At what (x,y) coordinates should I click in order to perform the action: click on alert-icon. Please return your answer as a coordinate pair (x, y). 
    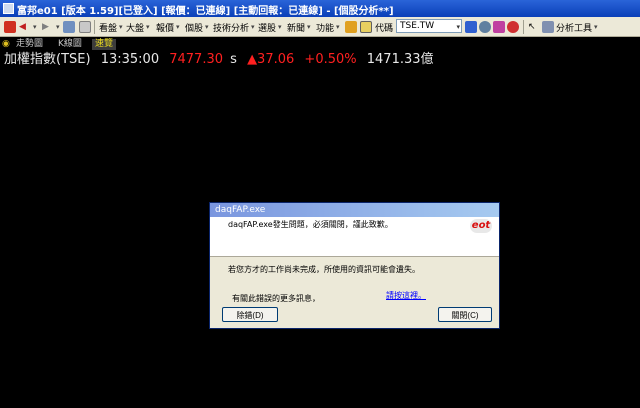
    Looking at the image, I should click on (513, 27).